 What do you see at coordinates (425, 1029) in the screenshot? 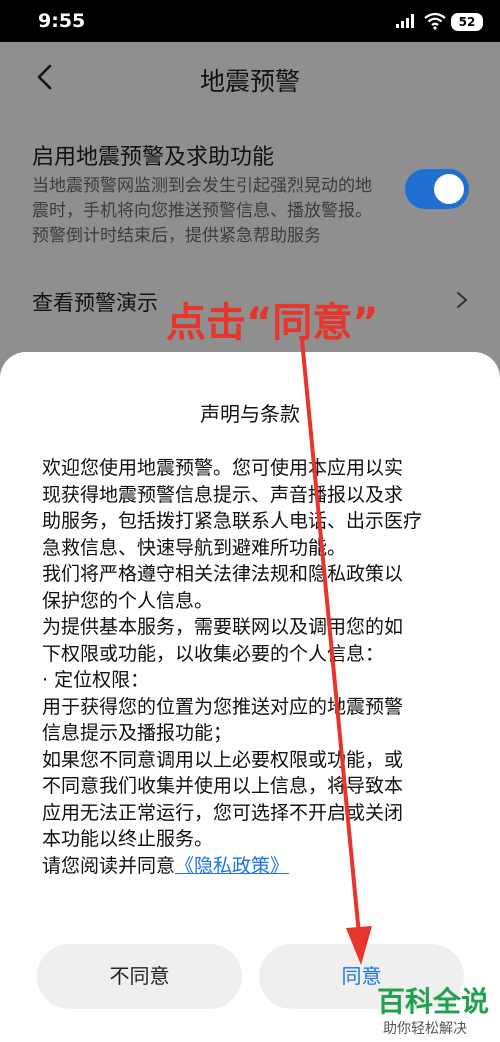
I see `watermark-slogan: 助你轻松解决` at bounding box center [425, 1029].